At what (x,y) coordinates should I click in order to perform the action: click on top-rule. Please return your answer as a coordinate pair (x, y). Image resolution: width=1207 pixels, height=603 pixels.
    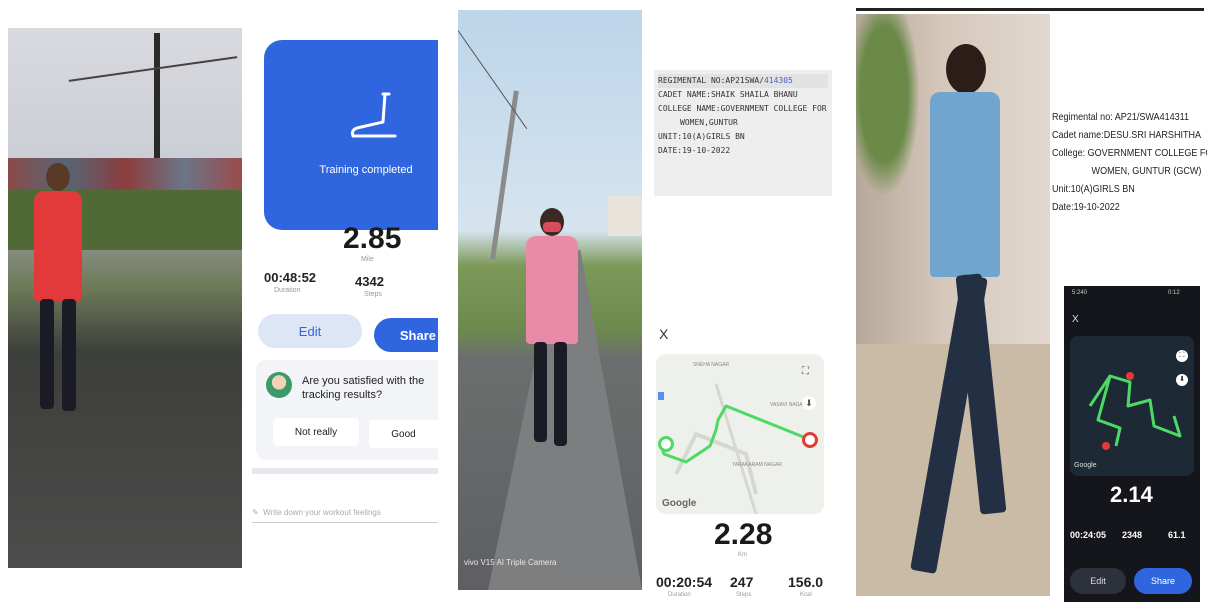
    Looking at the image, I should click on (1030, 9).